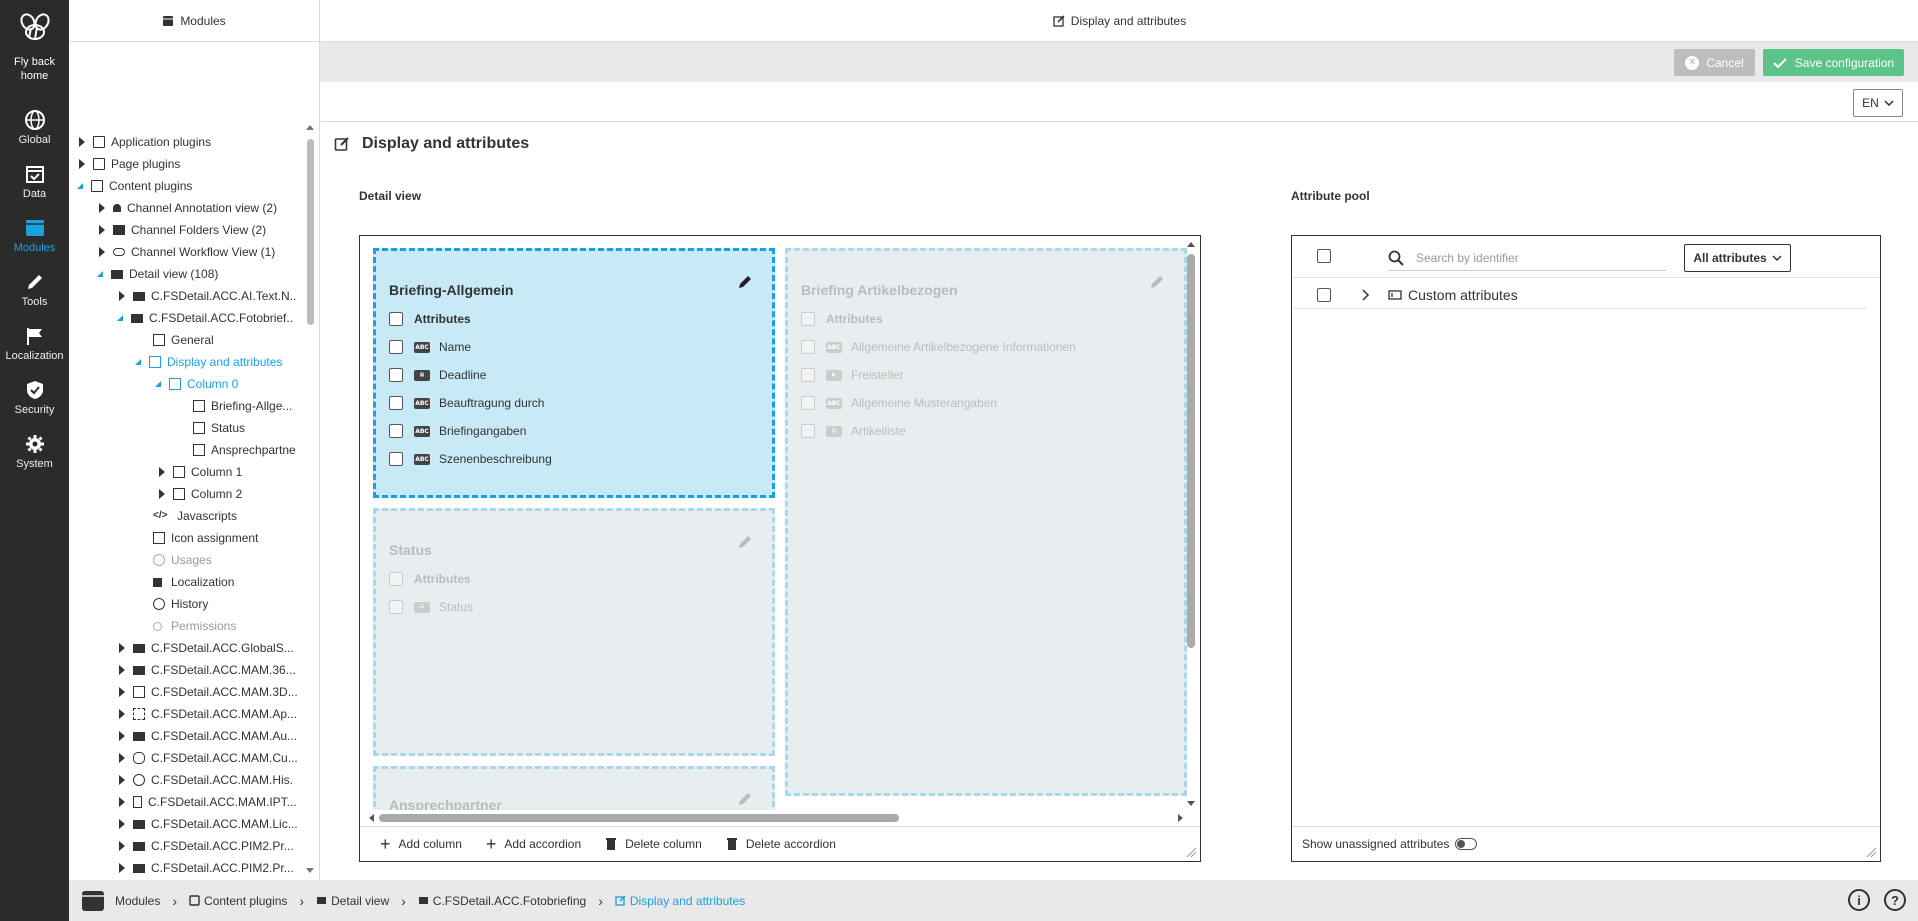  What do you see at coordinates (352, 901) in the screenshot?
I see `breadcrumb-detail-view: Detail view` at bounding box center [352, 901].